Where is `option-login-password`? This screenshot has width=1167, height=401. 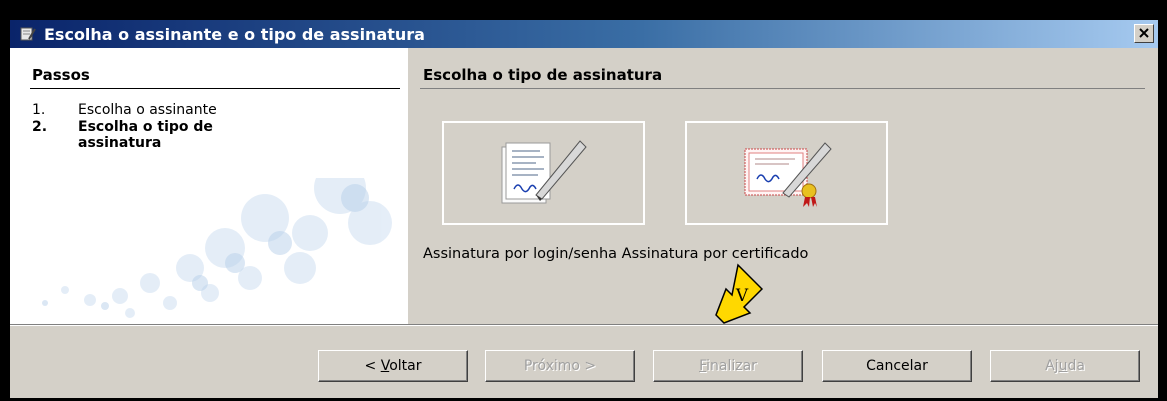
option-login-password is located at coordinates (543, 173).